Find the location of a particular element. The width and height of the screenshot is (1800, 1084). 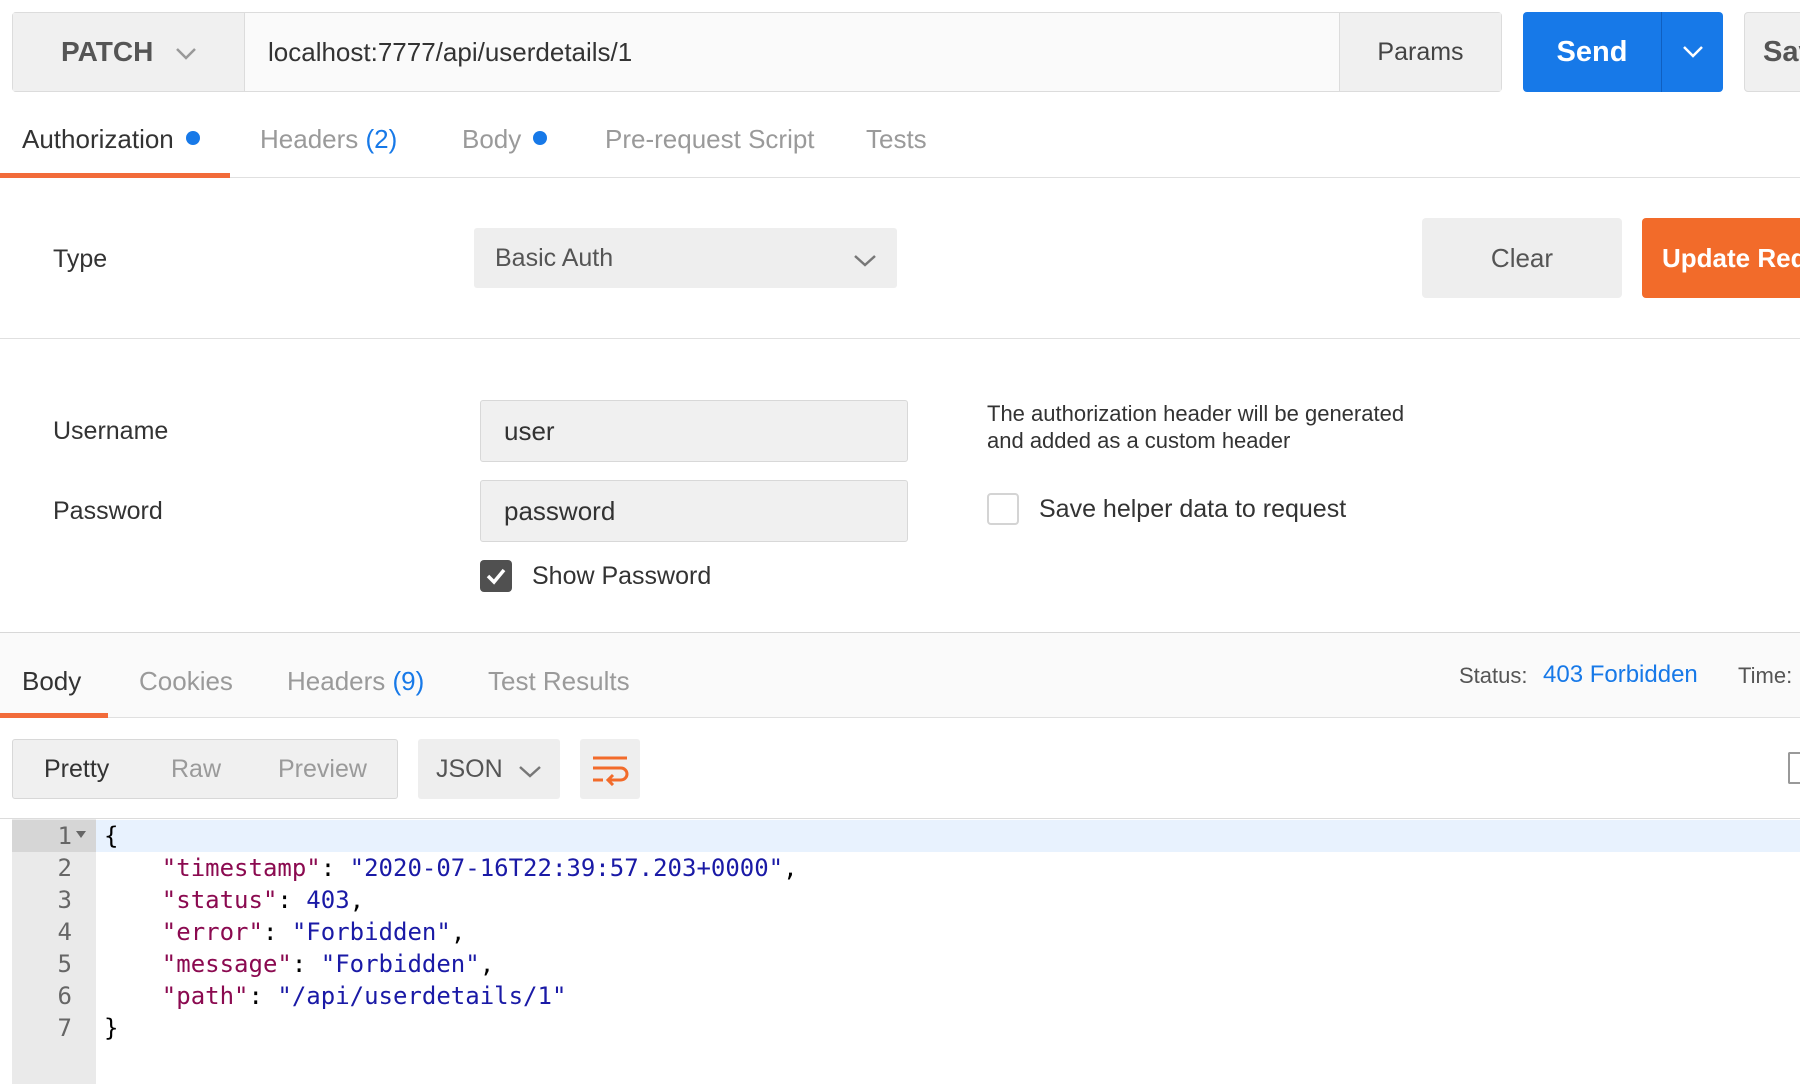

tab-tests-label: Tests is located at coordinates (896, 139).